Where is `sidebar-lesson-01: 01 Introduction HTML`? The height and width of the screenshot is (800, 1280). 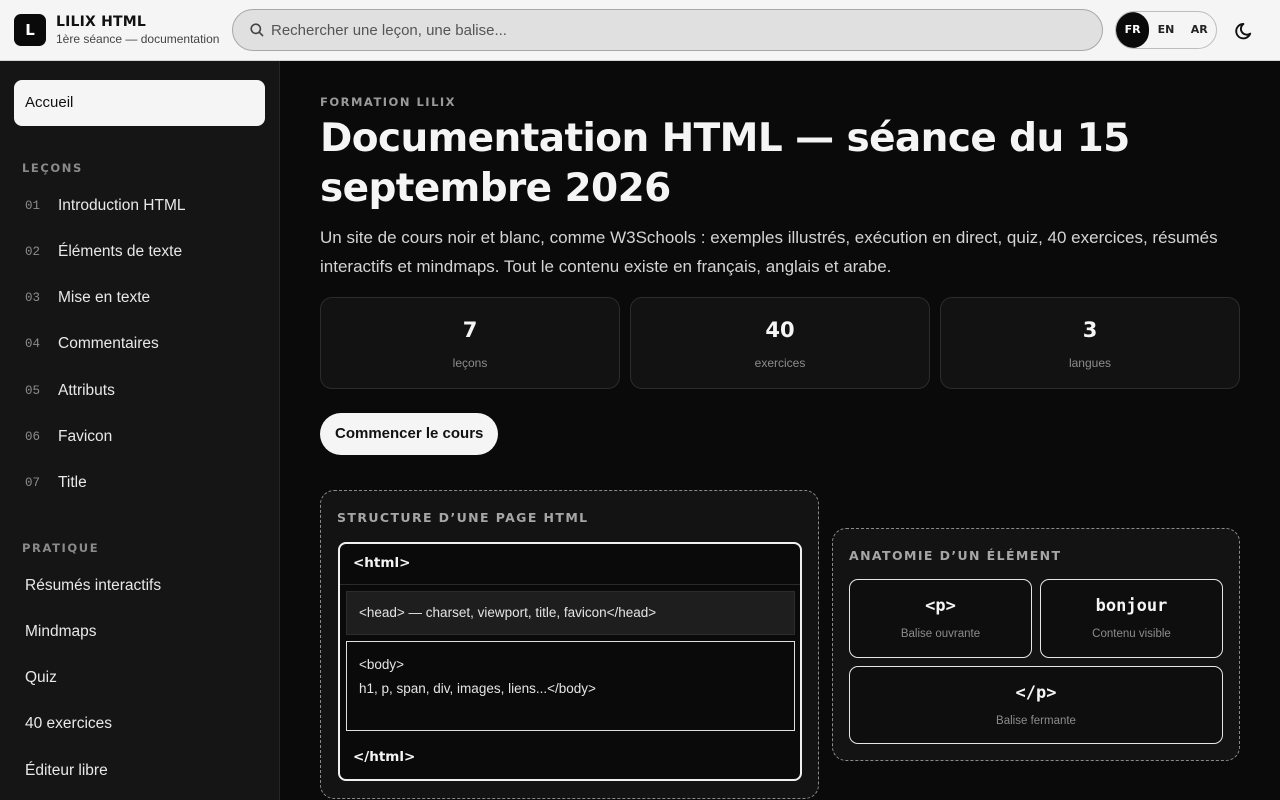 sidebar-lesson-01: 01 Introduction HTML is located at coordinates (139, 206).